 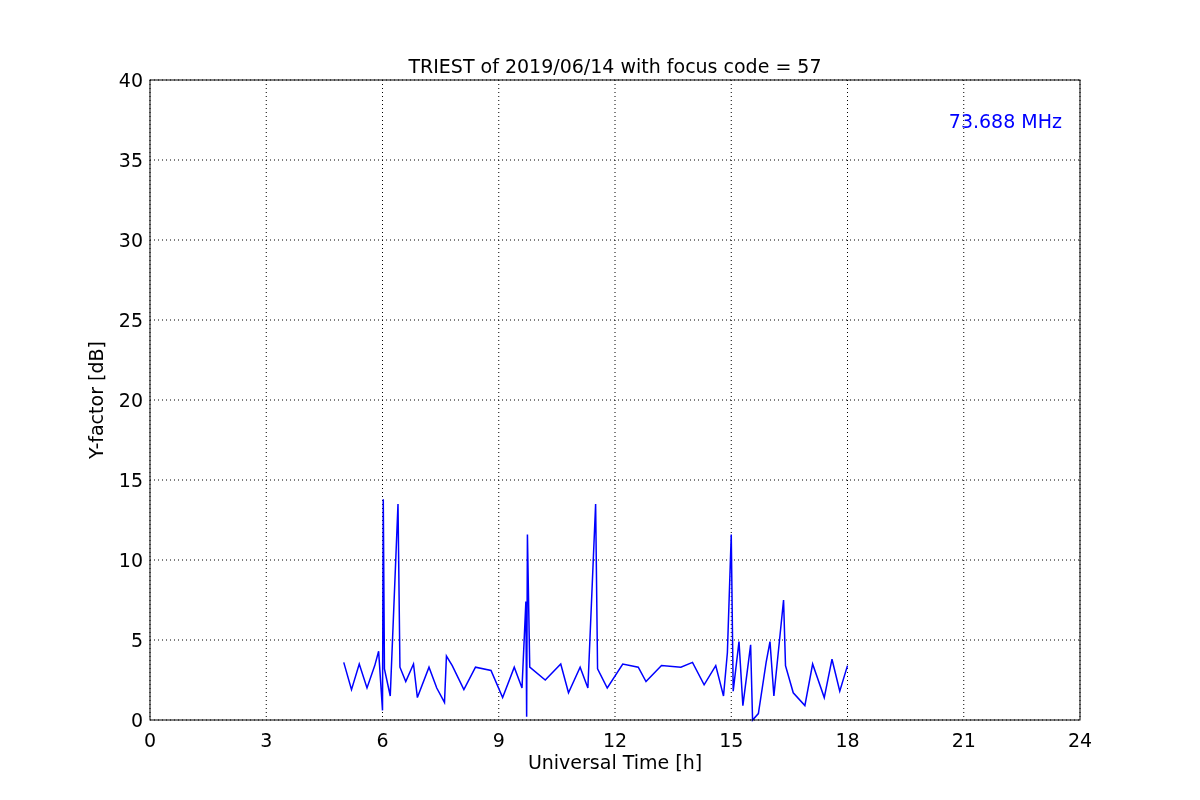 I want to click on y-tick-label: 35, so click(x=130, y=160).